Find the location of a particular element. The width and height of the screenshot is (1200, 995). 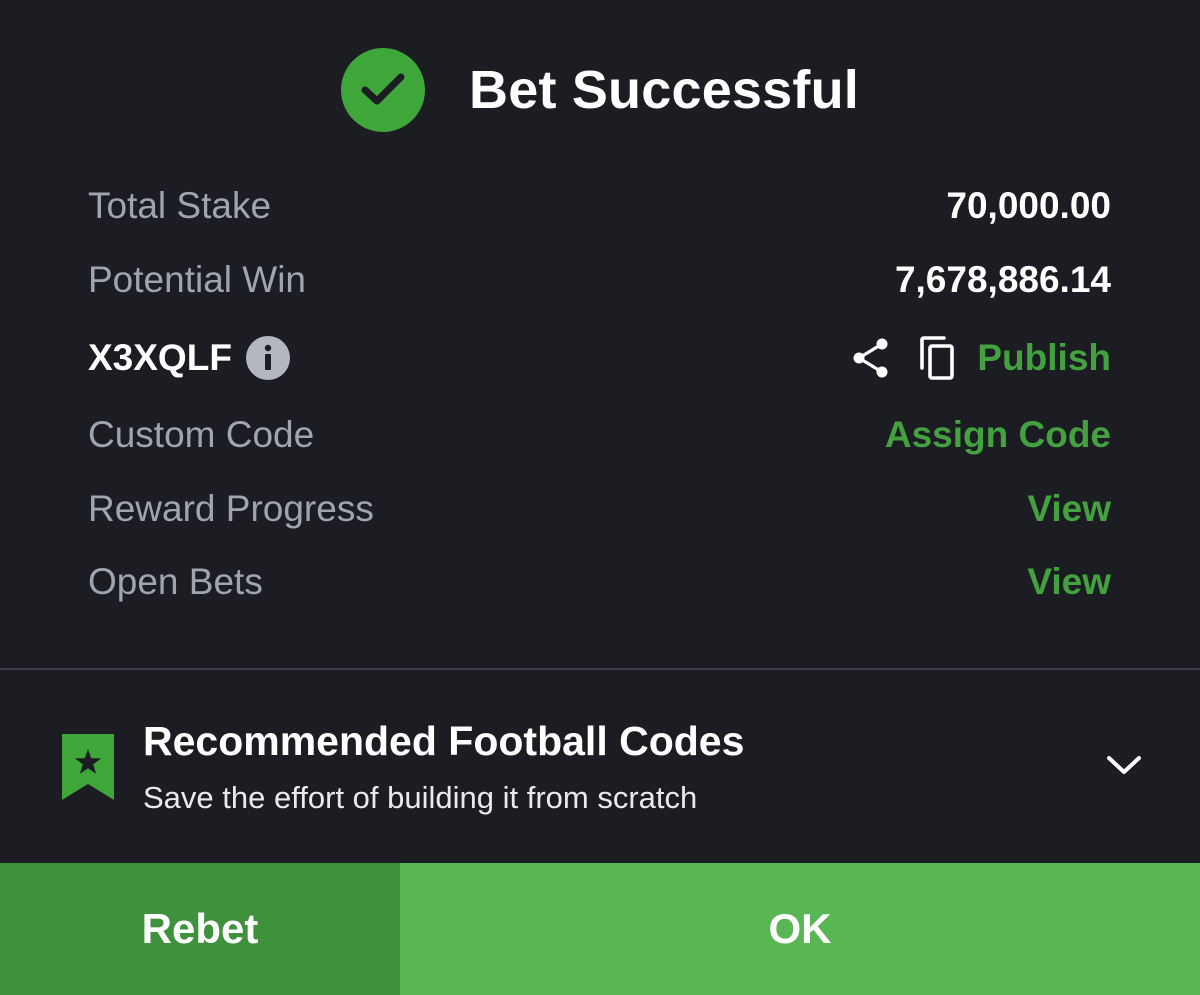

section-divider is located at coordinates (600, 669).